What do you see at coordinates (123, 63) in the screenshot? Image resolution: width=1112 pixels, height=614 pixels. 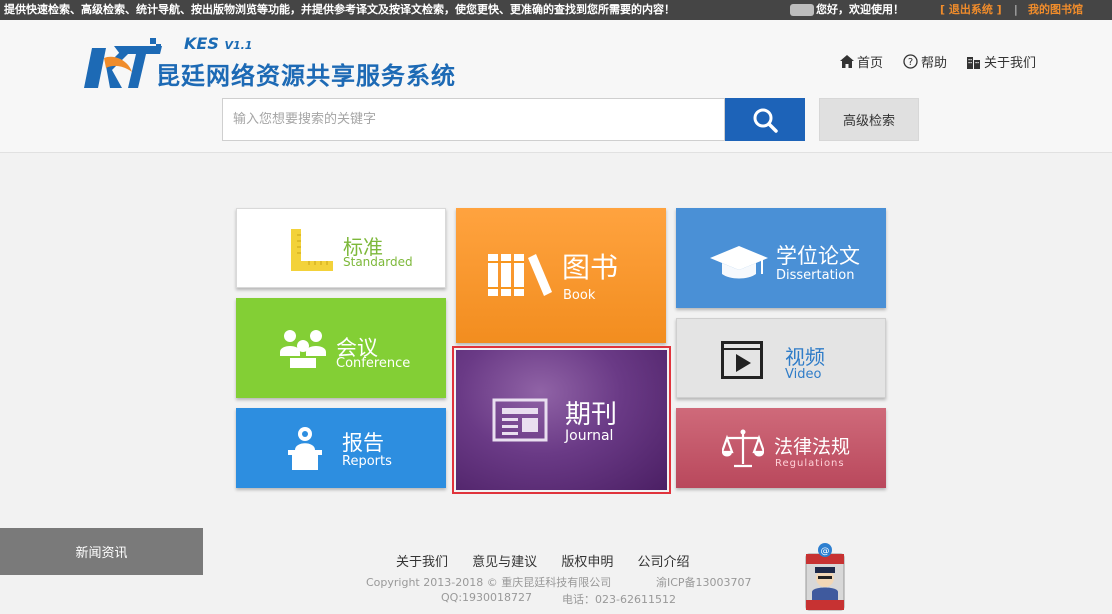 I see `kt-logo-icon` at bounding box center [123, 63].